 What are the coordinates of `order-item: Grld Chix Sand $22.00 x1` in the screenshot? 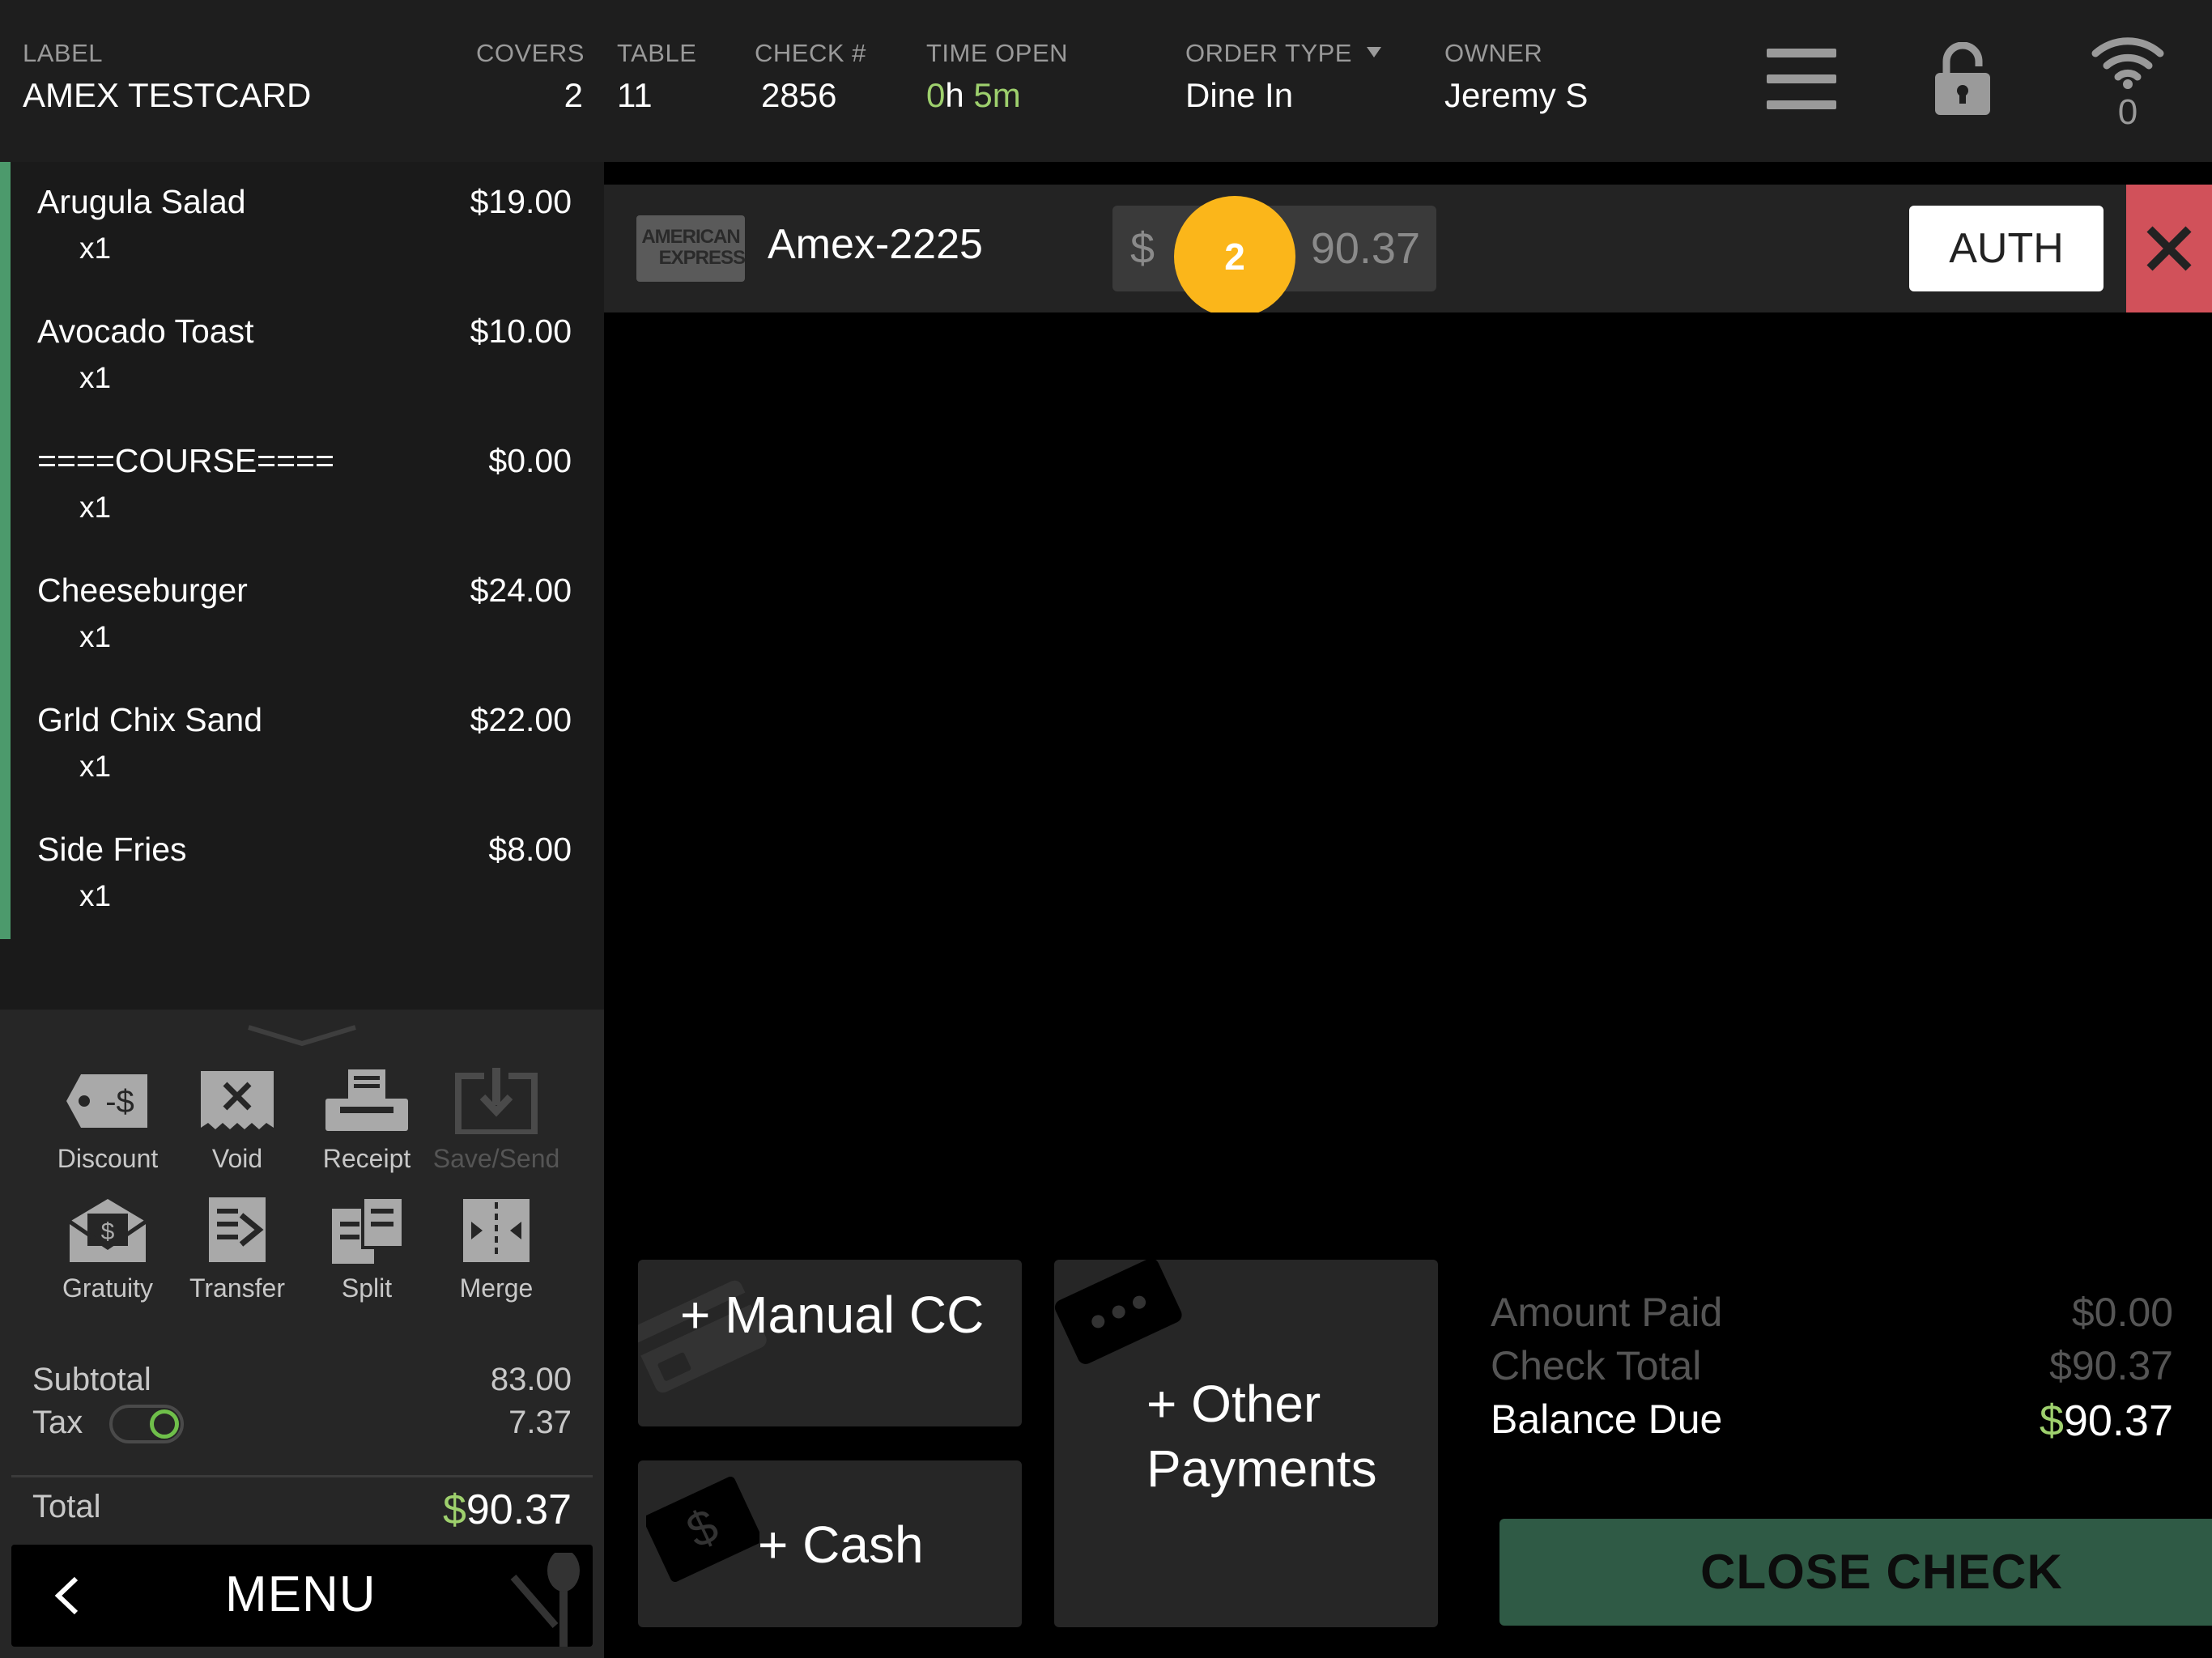 It's located at (302, 745).